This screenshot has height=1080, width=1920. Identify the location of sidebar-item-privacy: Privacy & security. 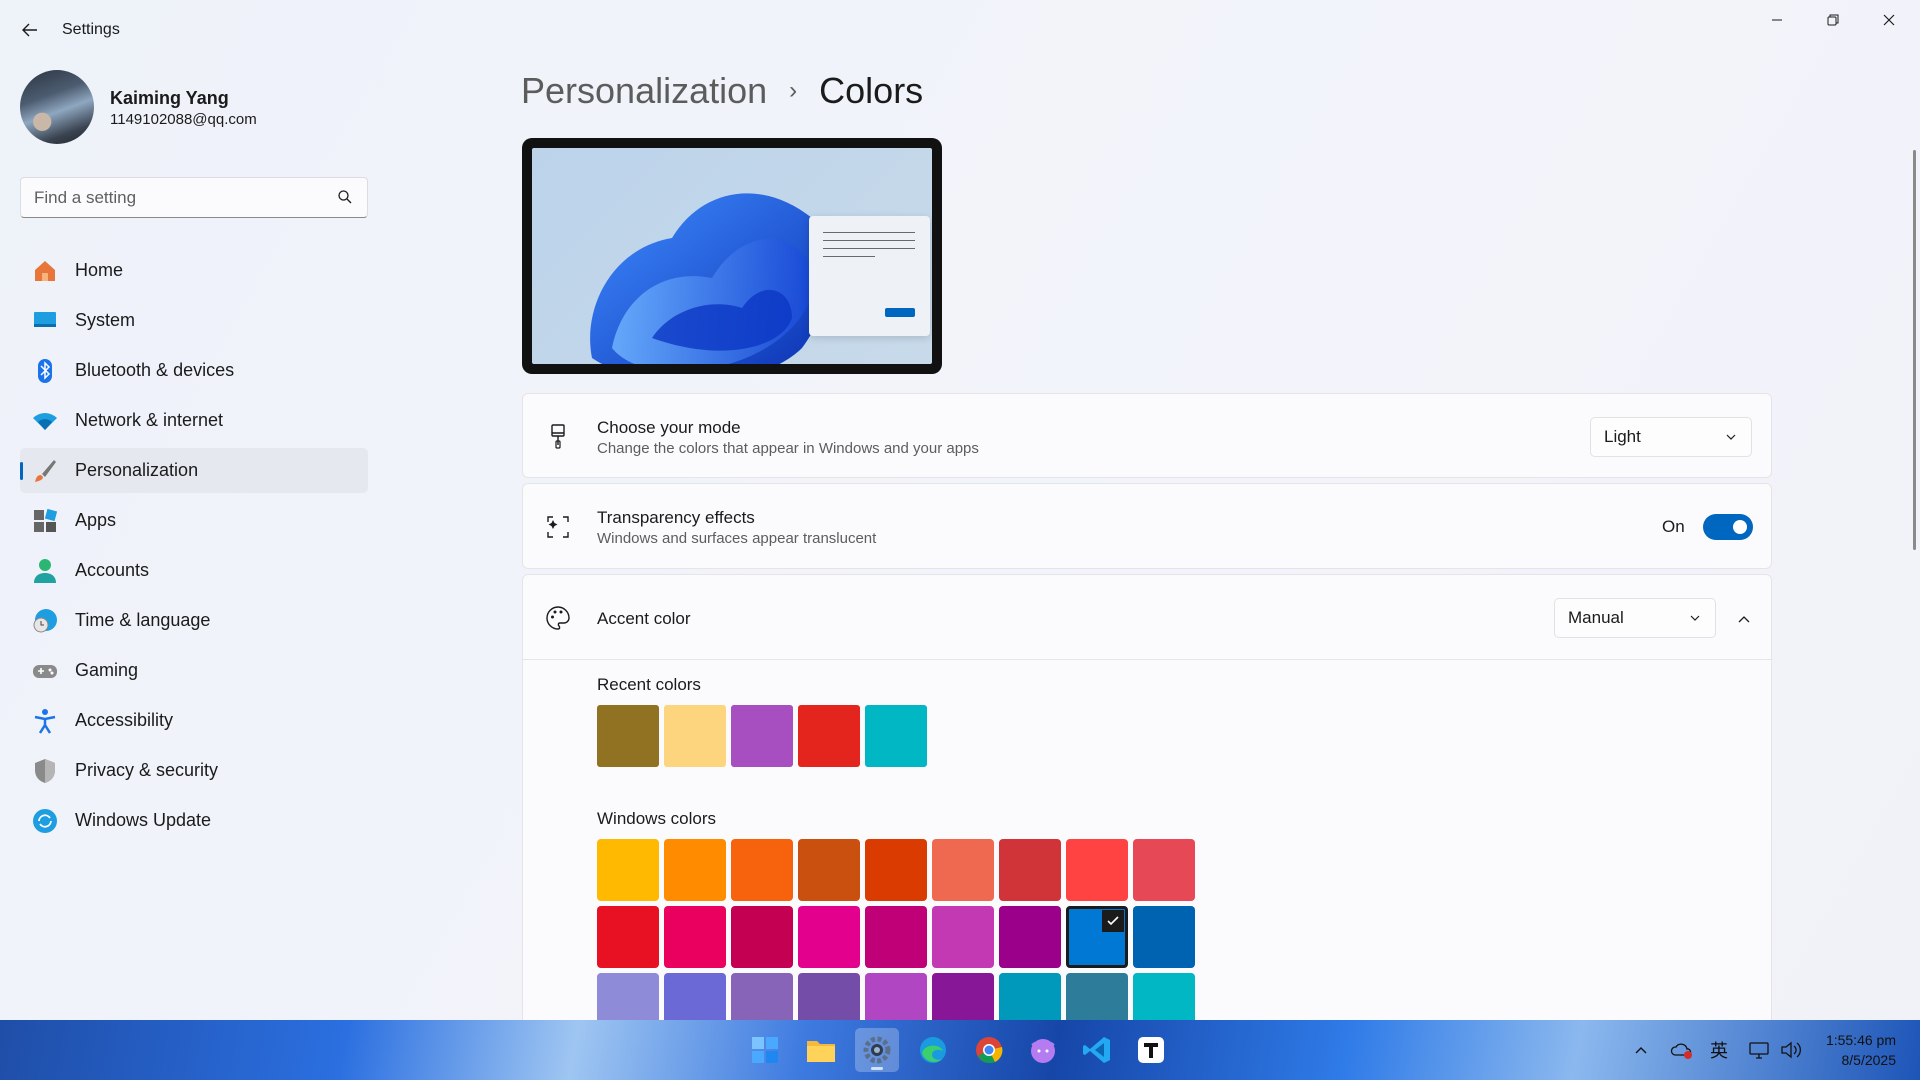
(194, 770).